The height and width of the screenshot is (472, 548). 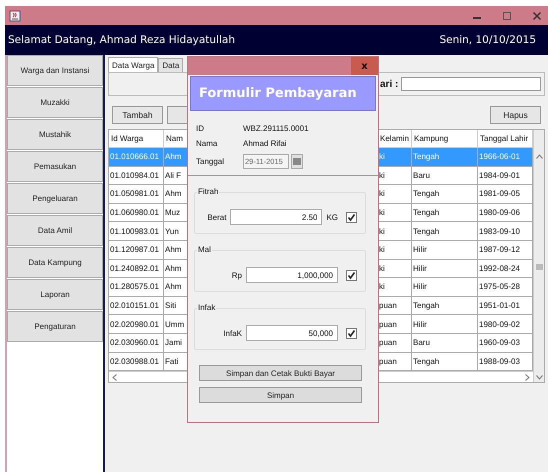 I want to click on greeting-text: Selamat Datang, Ahmad Reza Hidayatullah, so click(x=121, y=40).